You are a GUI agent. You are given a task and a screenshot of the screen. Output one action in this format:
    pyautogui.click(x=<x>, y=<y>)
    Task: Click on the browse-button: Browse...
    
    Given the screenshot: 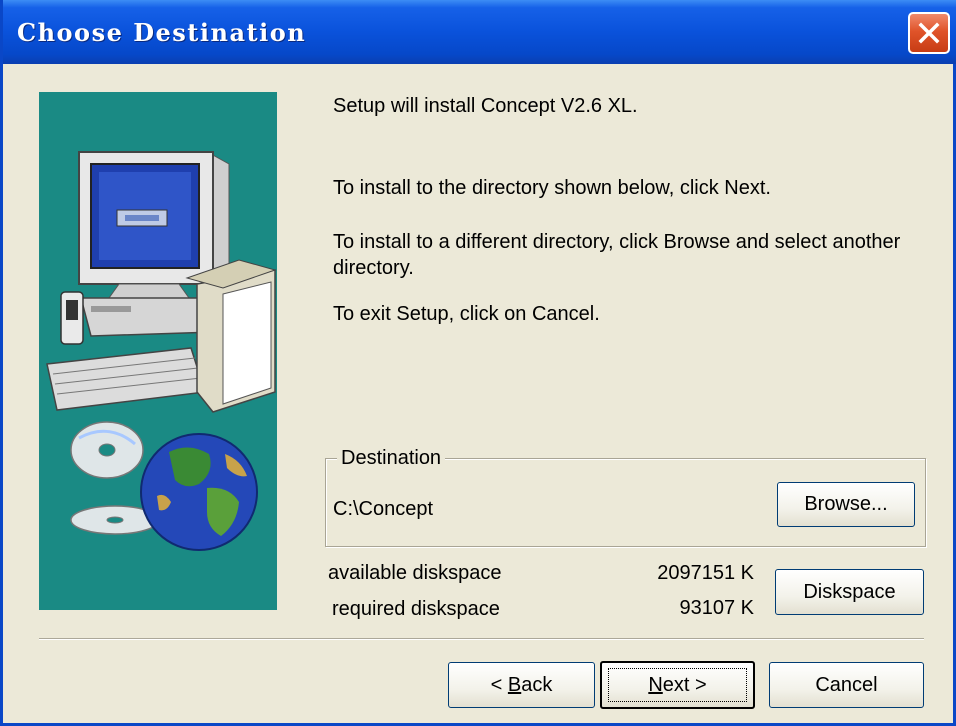 What is the action you would take?
    pyautogui.click(x=846, y=504)
    